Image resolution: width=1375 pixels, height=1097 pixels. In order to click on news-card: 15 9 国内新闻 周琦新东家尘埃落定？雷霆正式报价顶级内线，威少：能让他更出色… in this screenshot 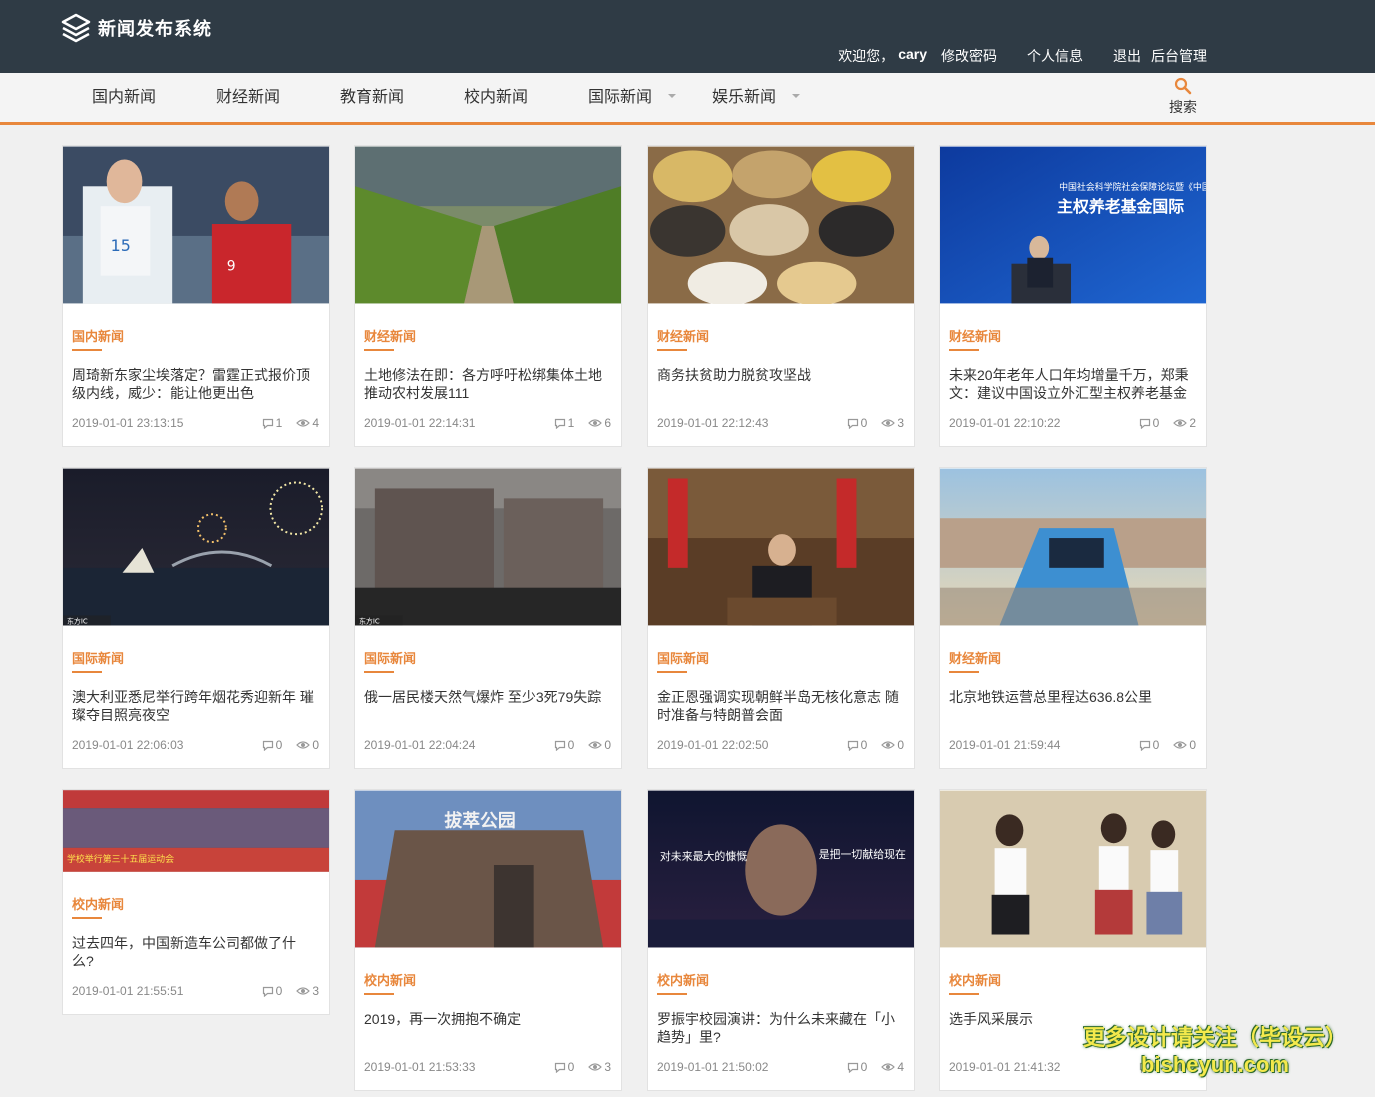, I will do `click(196, 296)`.